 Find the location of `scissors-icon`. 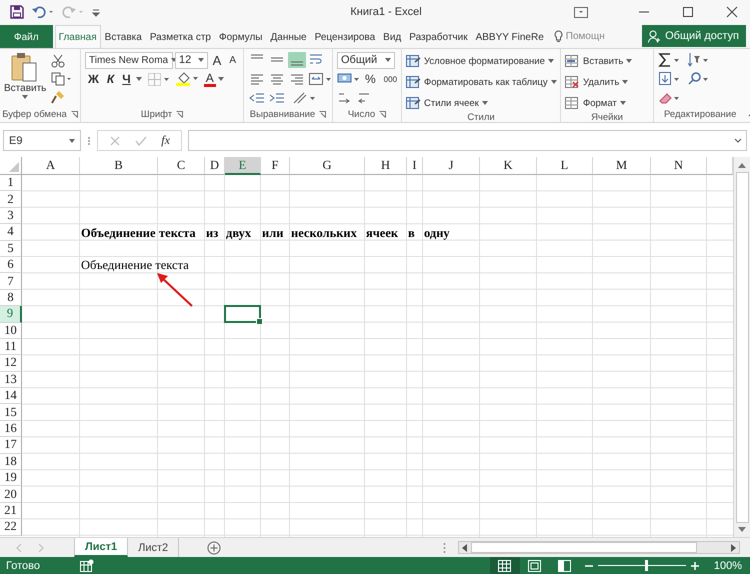

scissors-icon is located at coordinates (58, 61).